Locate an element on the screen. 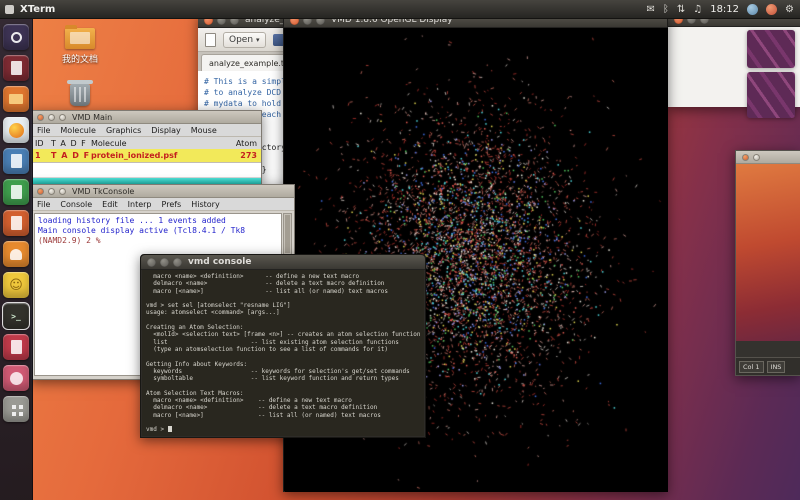 The width and height of the screenshot is (800, 500). row-flags: T A D F is located at coordinates (71, 155).